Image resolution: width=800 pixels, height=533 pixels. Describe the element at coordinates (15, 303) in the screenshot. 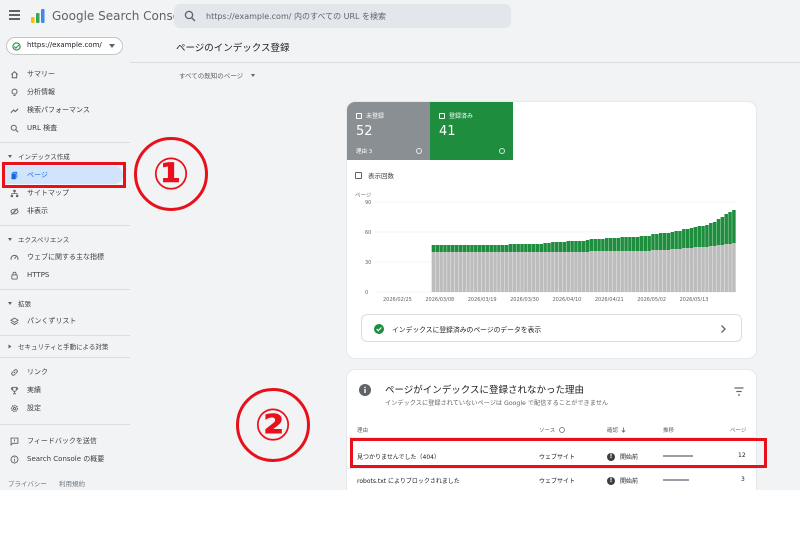

I see `section-enhancements: 拡張` at that location.